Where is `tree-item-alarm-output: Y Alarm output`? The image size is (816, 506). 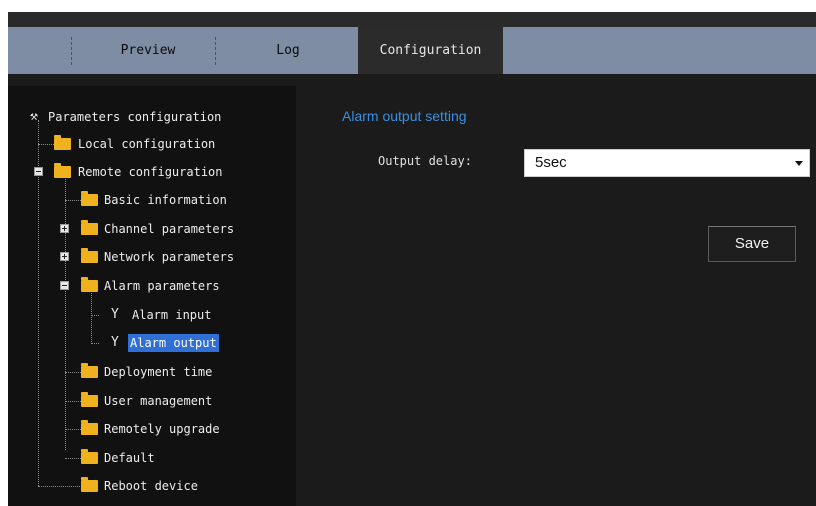
tree-item-alarm-output: Y Alarm output is located at coordinates (152, 343).